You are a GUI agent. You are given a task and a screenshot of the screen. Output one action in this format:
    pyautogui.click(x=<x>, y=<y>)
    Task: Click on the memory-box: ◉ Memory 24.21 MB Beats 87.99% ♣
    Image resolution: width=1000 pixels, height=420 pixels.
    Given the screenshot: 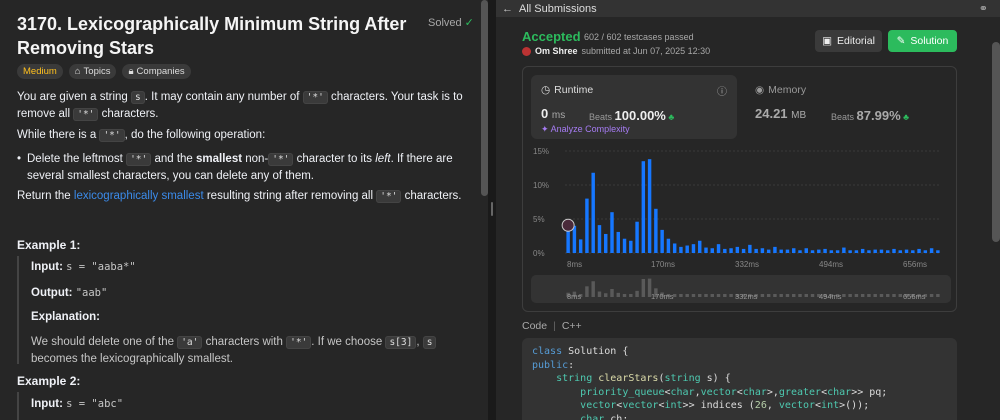 What is the action you would take?
    pyautogui.click(x=848, y=107)
    